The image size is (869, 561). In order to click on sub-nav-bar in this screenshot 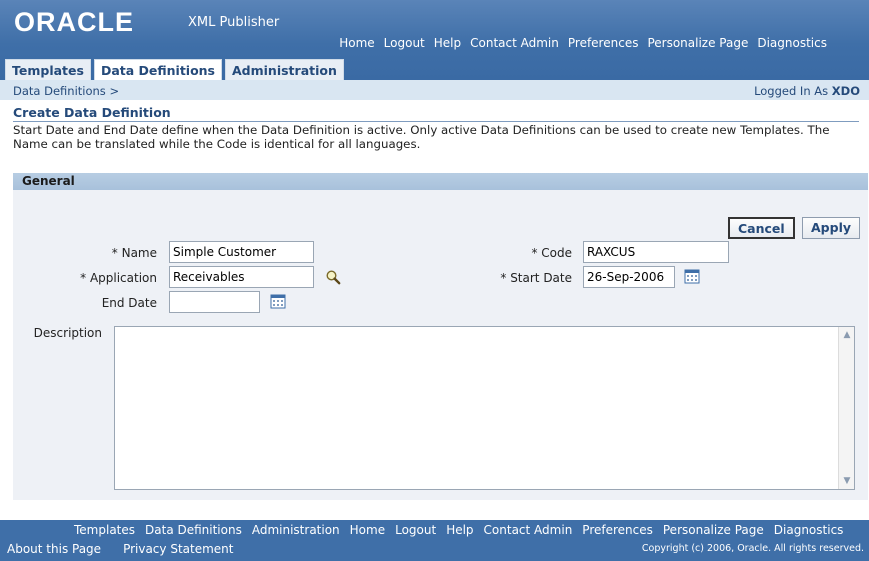, I will do `click(434, 90)`.